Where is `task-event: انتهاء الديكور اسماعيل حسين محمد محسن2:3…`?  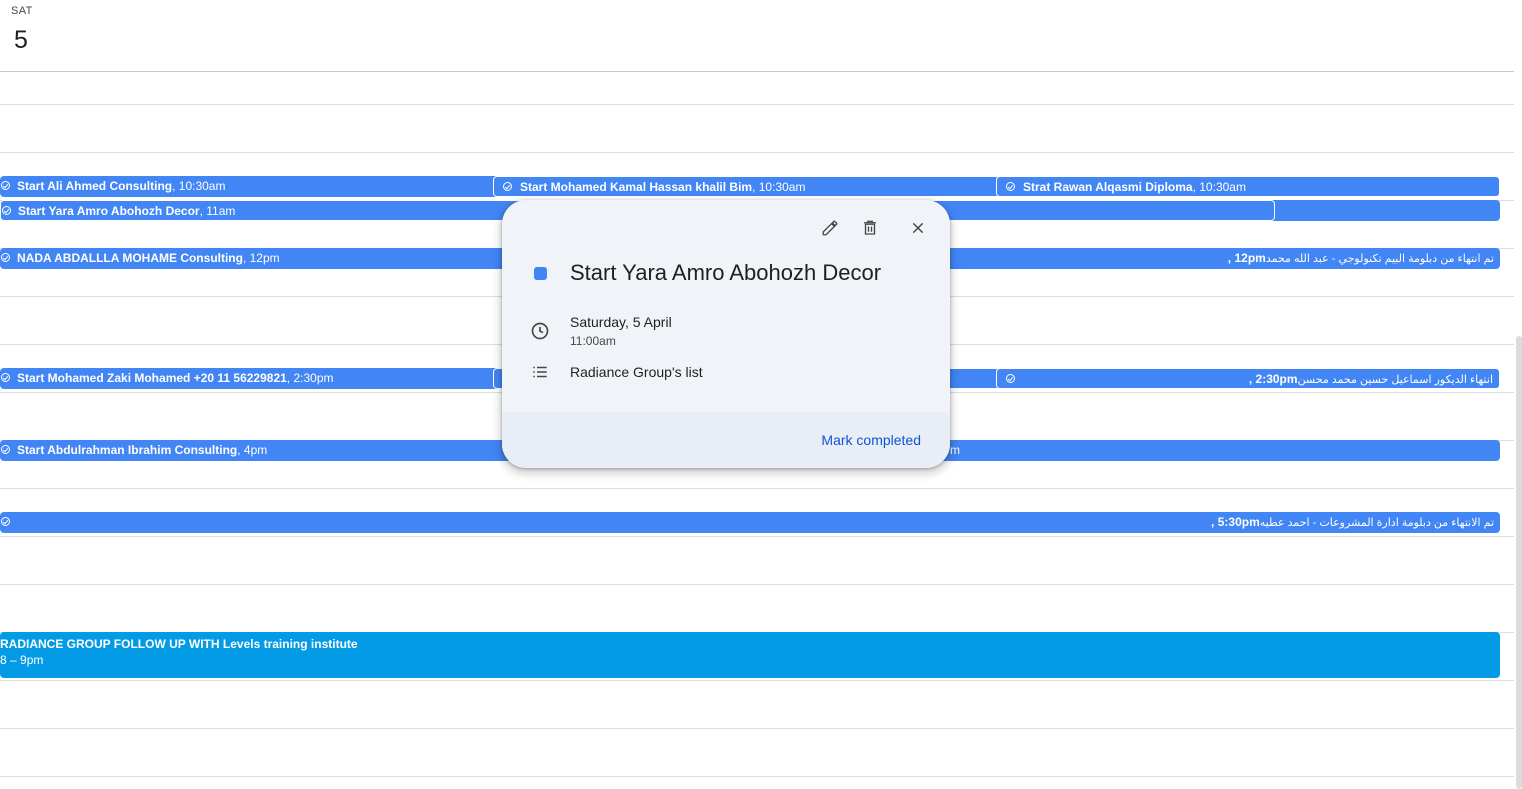
task-event: انتهاء الديكور اسماعيل حسين محمد محسن2:3… is located at coordinates (1248, 378).